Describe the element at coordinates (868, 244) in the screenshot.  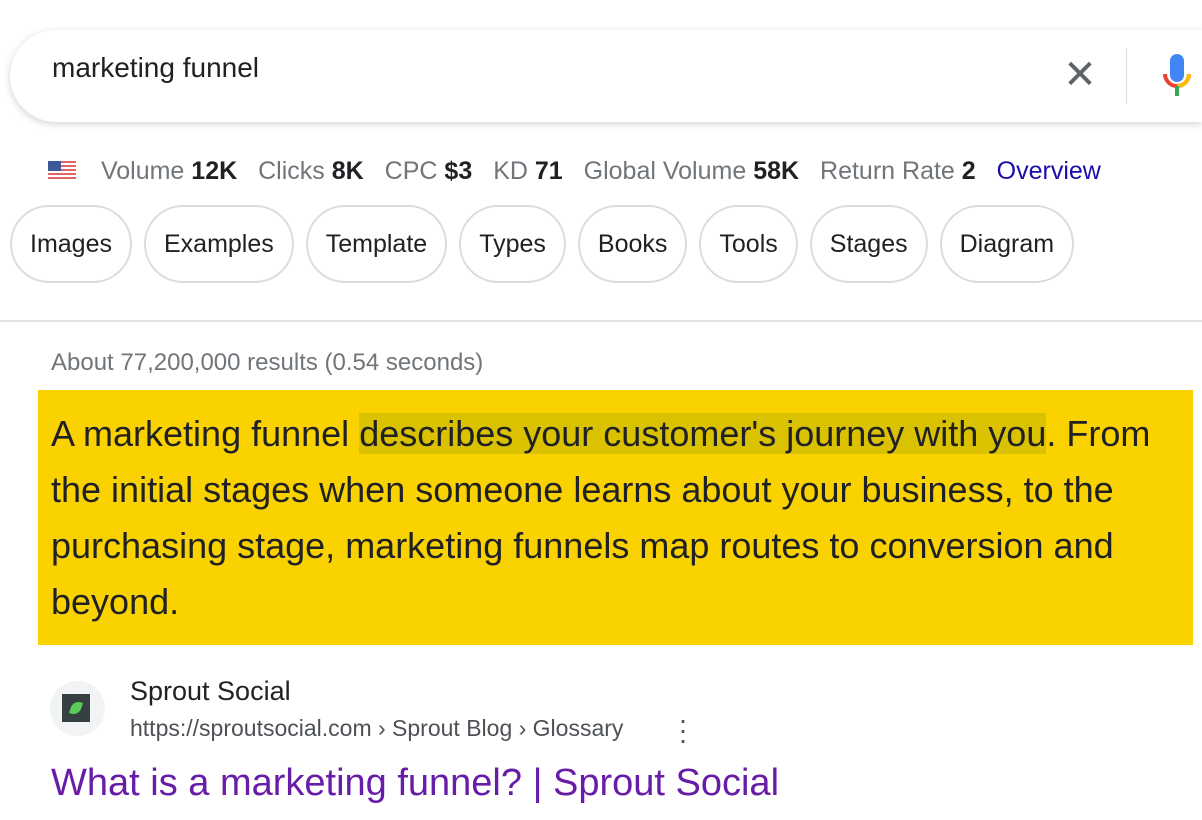
I see `chip-stages: Stages` at that location.